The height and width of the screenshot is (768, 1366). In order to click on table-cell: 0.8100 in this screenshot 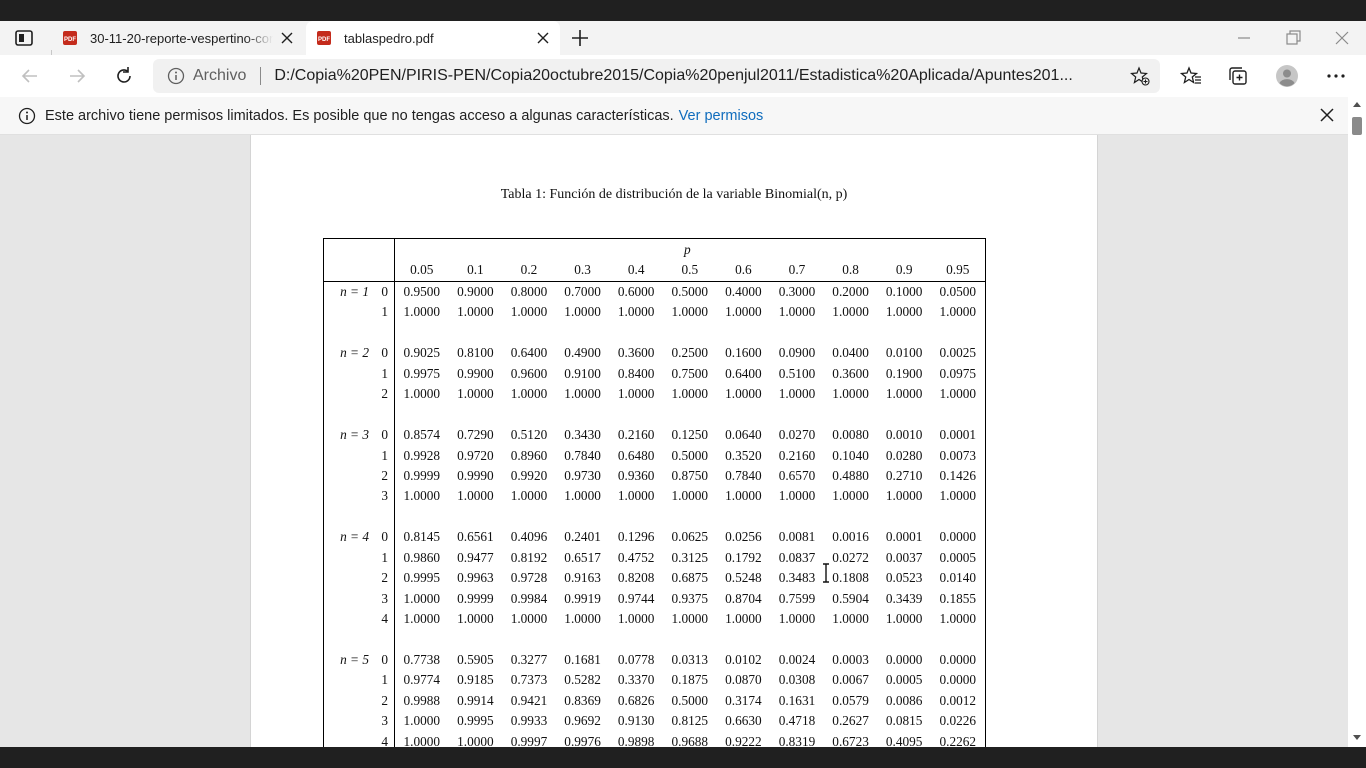, I will do `click(475, 353)`.